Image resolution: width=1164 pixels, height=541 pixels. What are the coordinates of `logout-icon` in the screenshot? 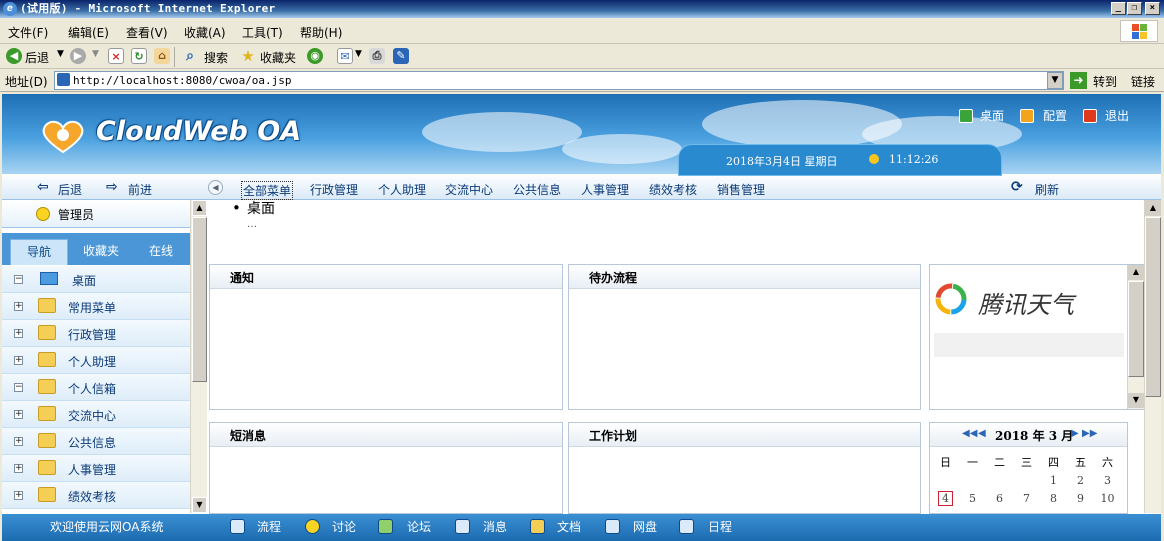 It's located at (1090, 116).